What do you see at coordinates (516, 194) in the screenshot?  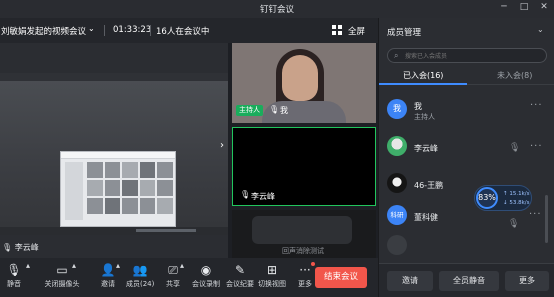 I see `upload-rate: ↑ 15.1k/s` at bounding box center [516, 194].